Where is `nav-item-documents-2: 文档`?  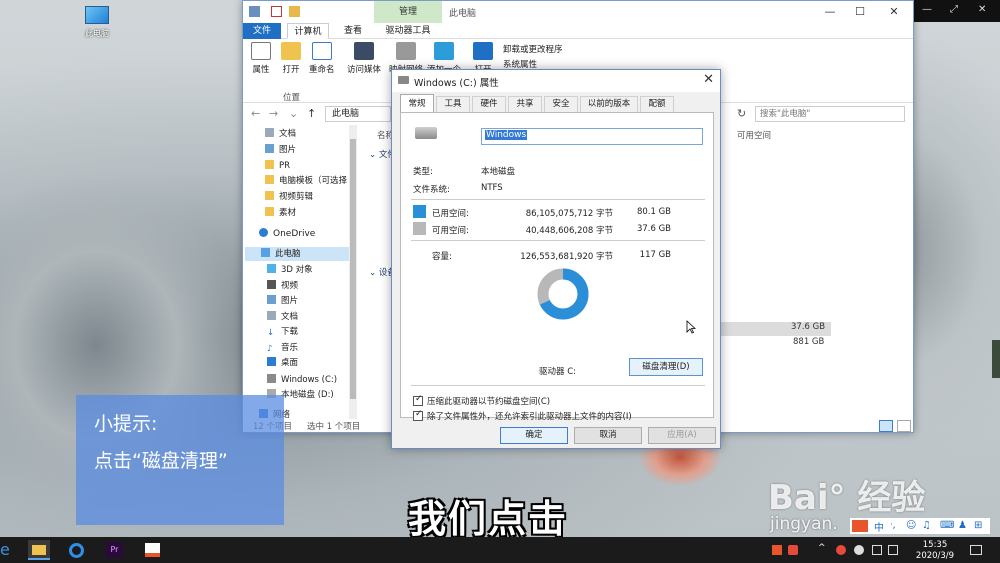
nav-item-documents-2: 文档 is located at coordinates (282, 317).